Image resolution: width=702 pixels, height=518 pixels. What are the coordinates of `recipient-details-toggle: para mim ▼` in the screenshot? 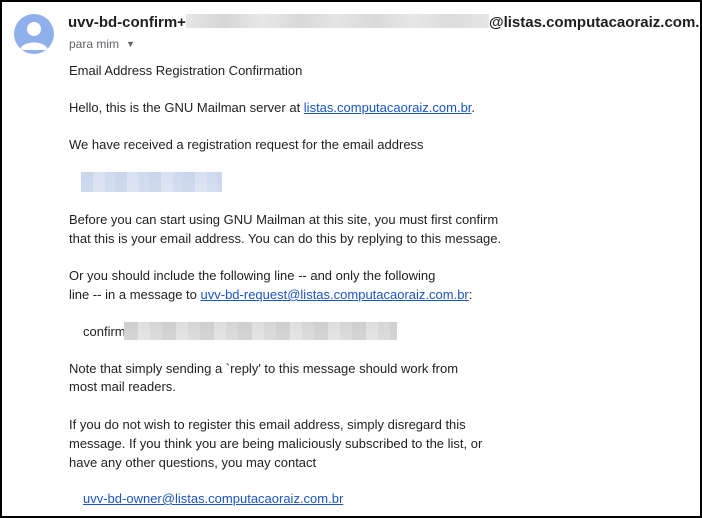 It's located at (102, 44).